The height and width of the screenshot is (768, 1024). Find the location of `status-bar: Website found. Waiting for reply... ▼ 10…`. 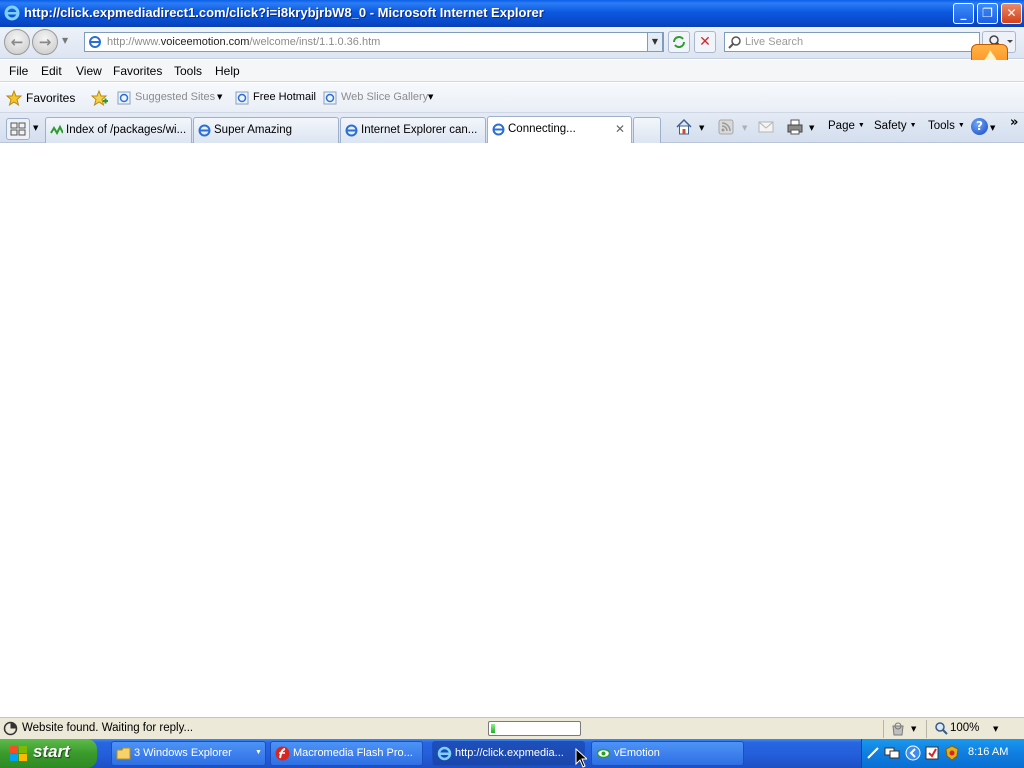

status-bar: Website found. Waiting for reply... ▼ 10… is located at coordinates (512, 728).